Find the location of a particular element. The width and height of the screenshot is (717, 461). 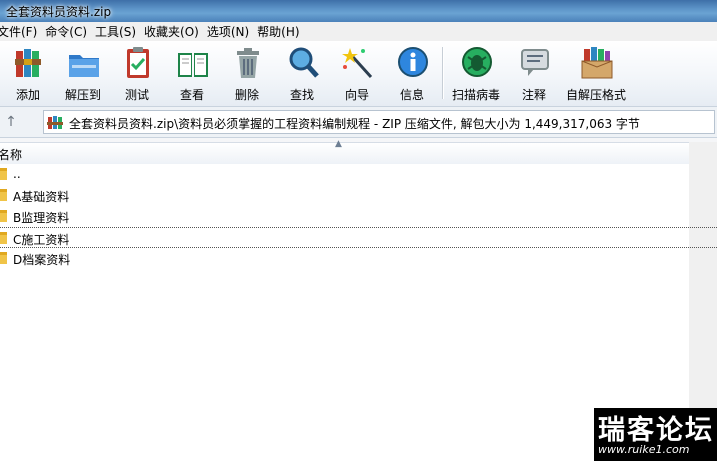

list-item: A基础资料 is located at coordinates (358, 195).